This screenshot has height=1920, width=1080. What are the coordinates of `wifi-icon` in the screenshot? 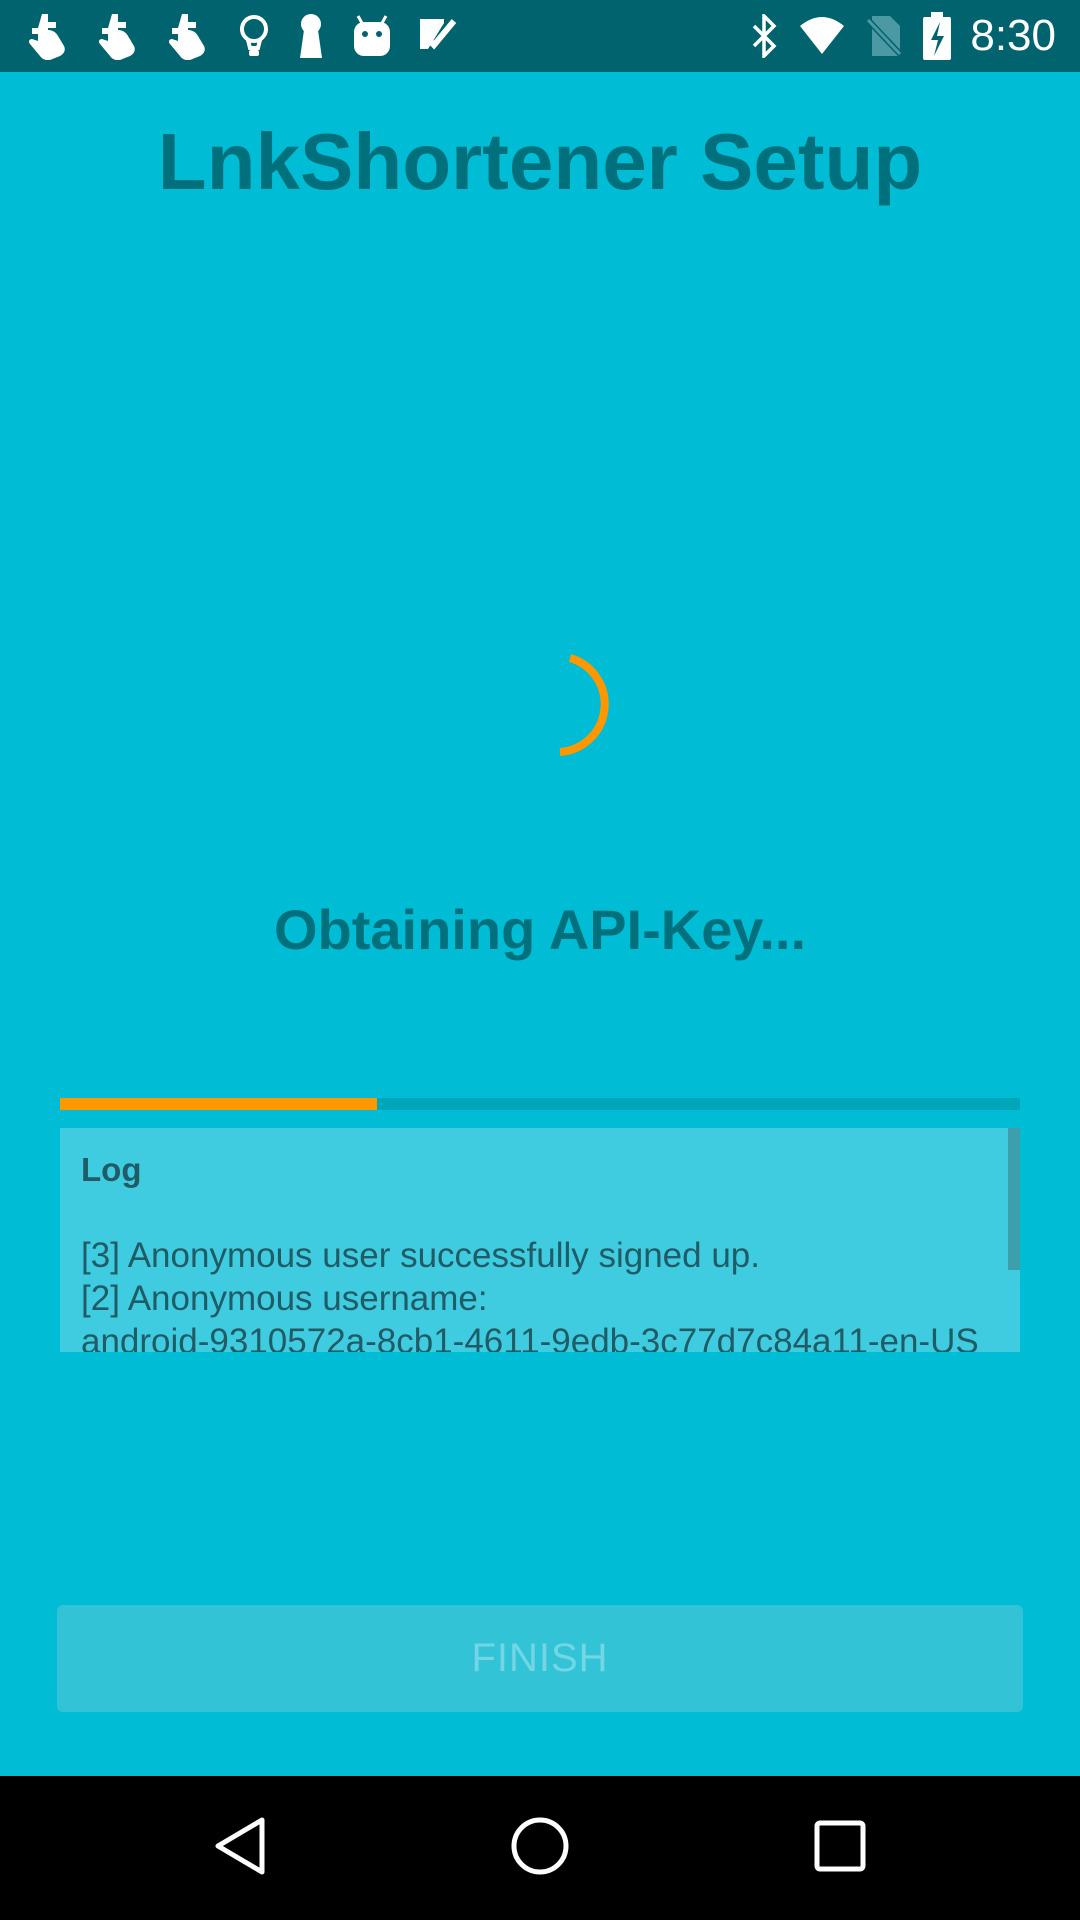 It's located at (822, 36).